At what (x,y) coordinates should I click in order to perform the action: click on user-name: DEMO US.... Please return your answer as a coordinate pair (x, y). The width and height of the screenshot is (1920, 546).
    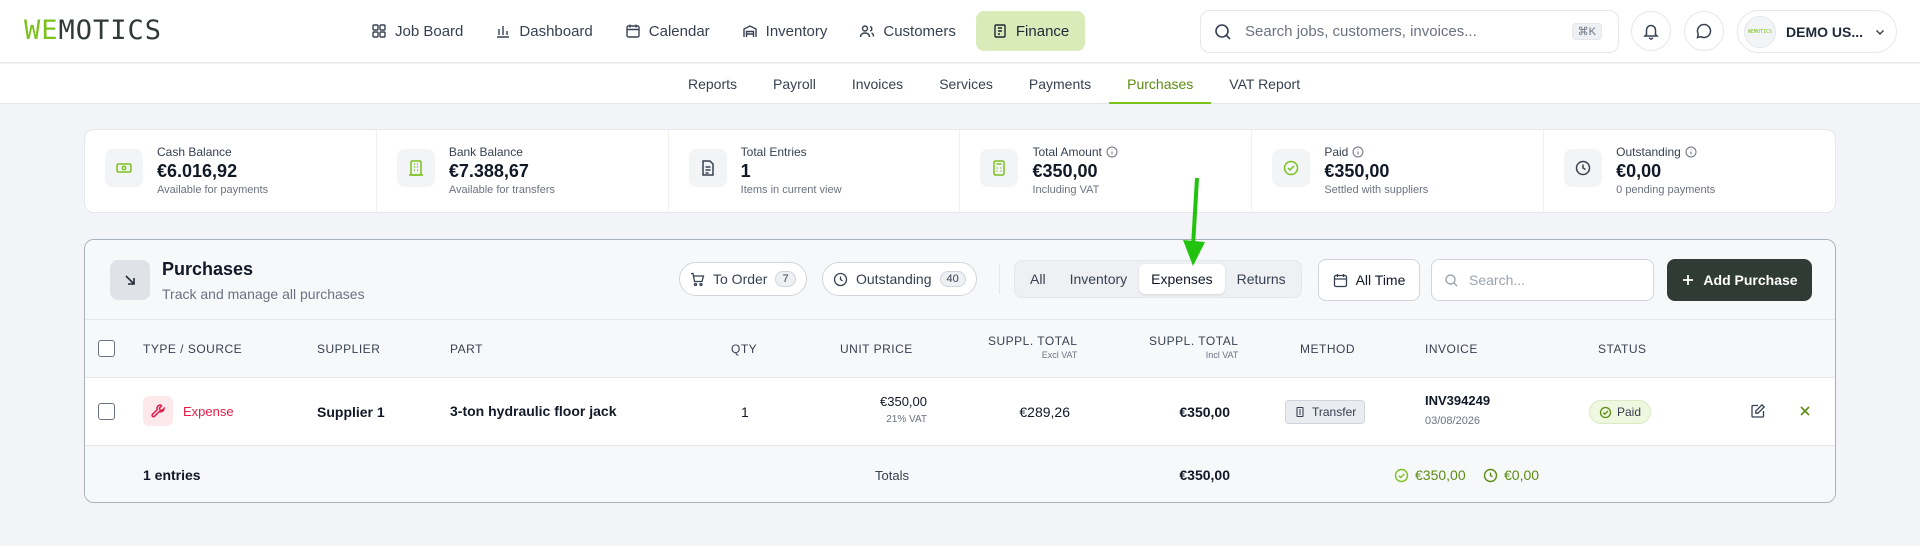
    Looking at the image, I should click on (1825, 31).